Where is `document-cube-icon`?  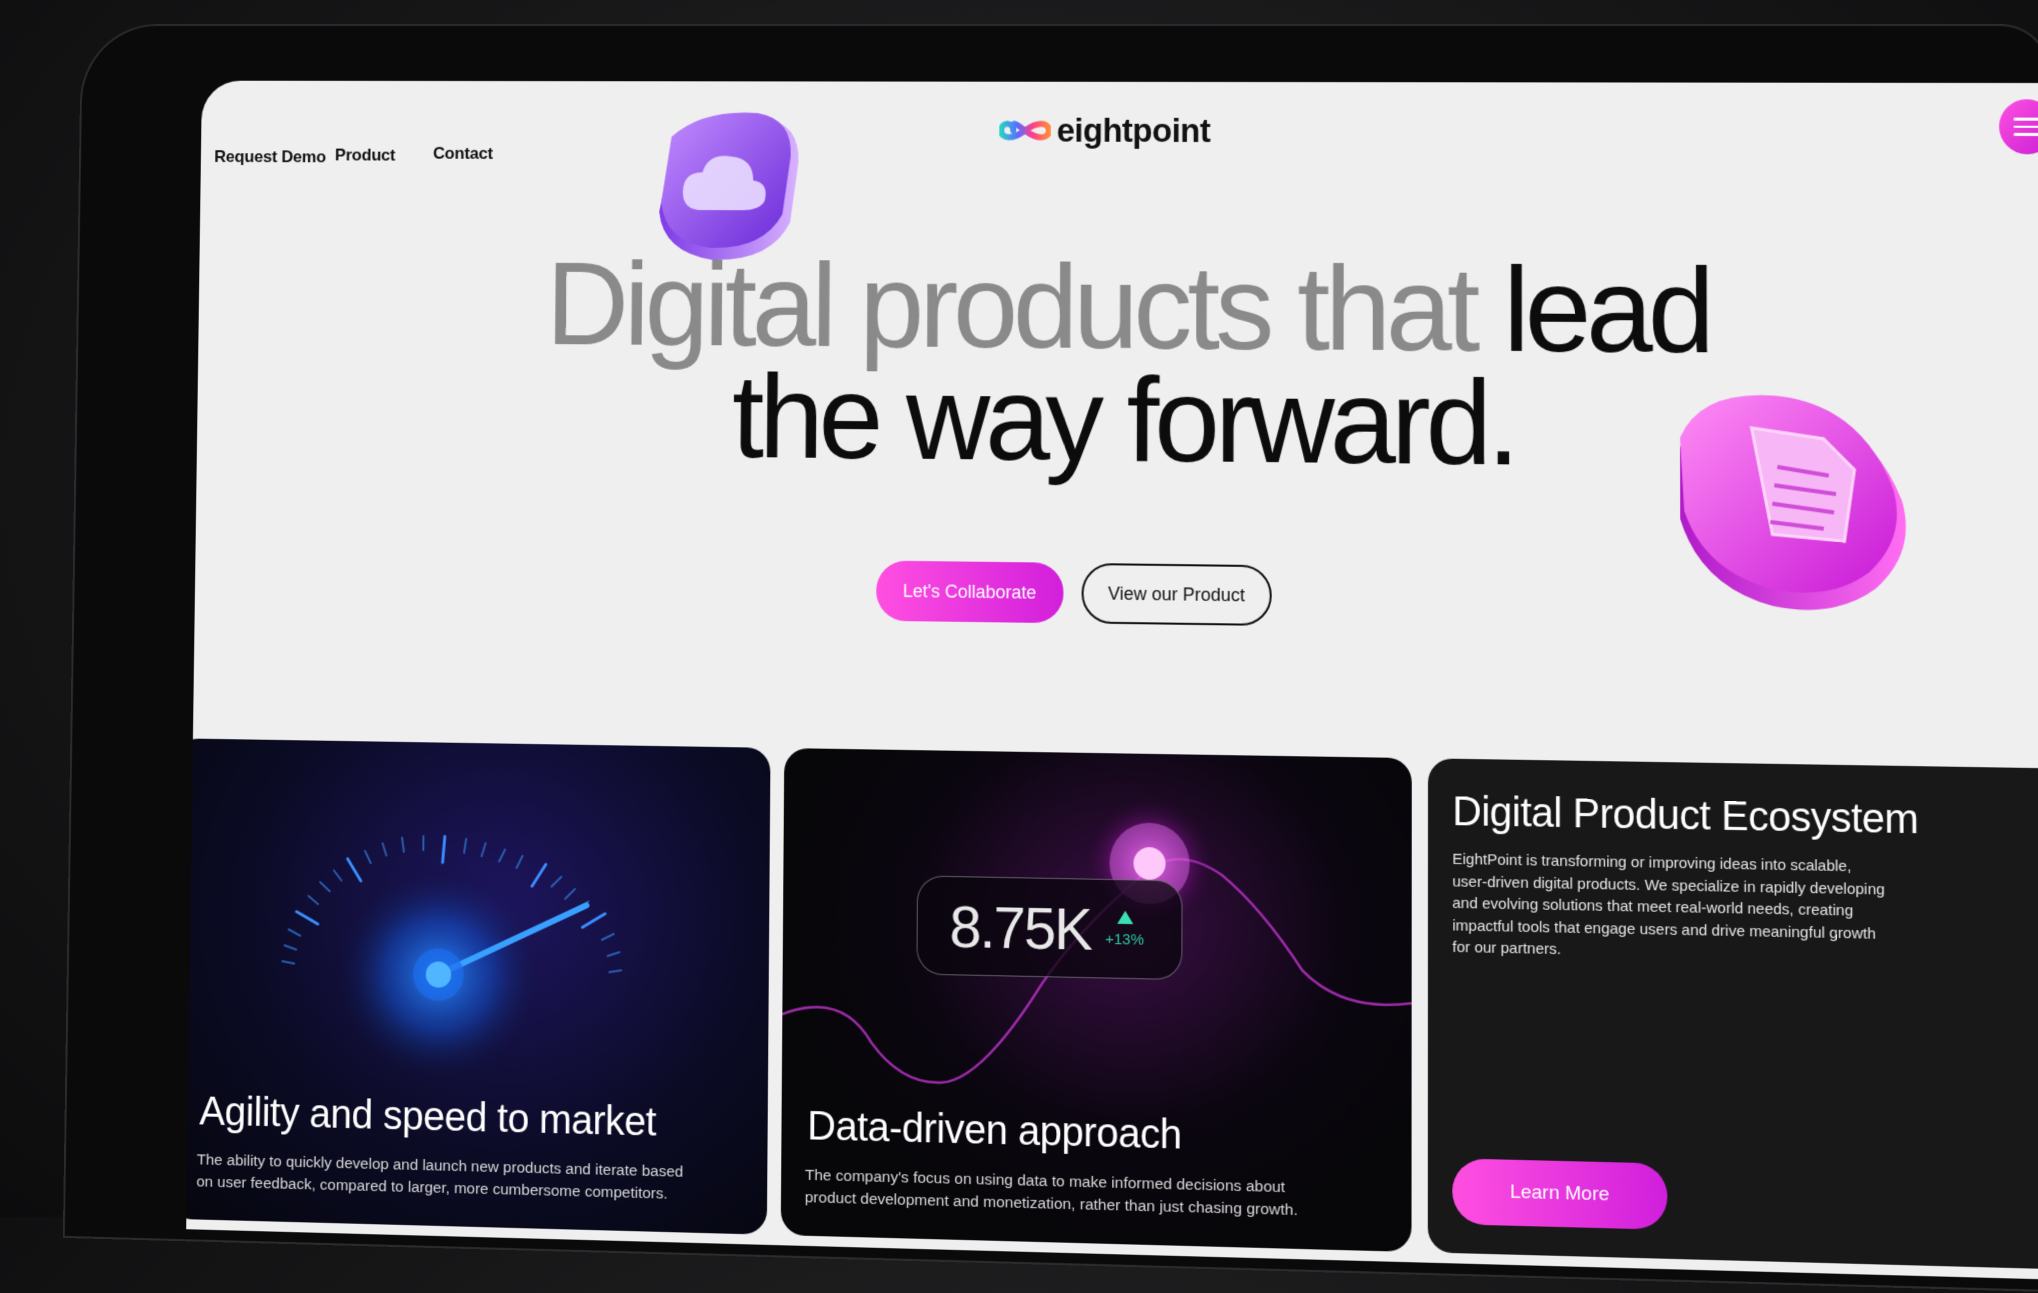 document-cube-icon is located at coordinates (1794, 505).